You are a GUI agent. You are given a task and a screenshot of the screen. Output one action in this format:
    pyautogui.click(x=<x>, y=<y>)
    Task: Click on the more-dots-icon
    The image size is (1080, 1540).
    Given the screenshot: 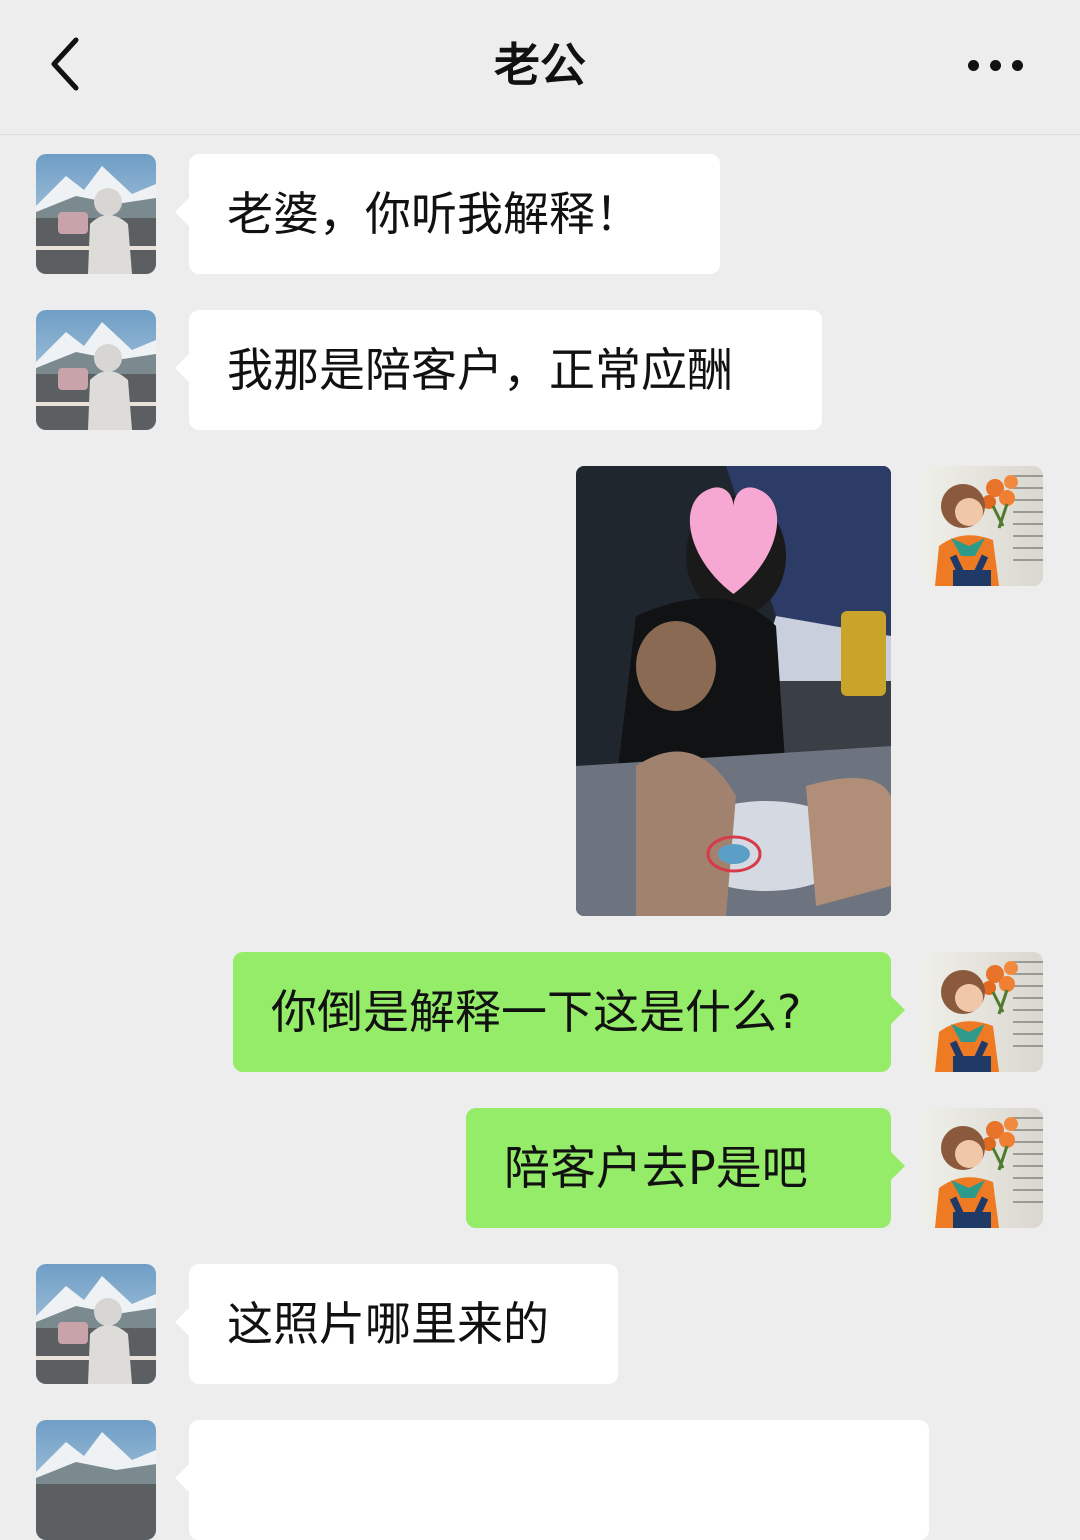 What is the action you would take?
    pyautogui.click(x=995, y=65)
    